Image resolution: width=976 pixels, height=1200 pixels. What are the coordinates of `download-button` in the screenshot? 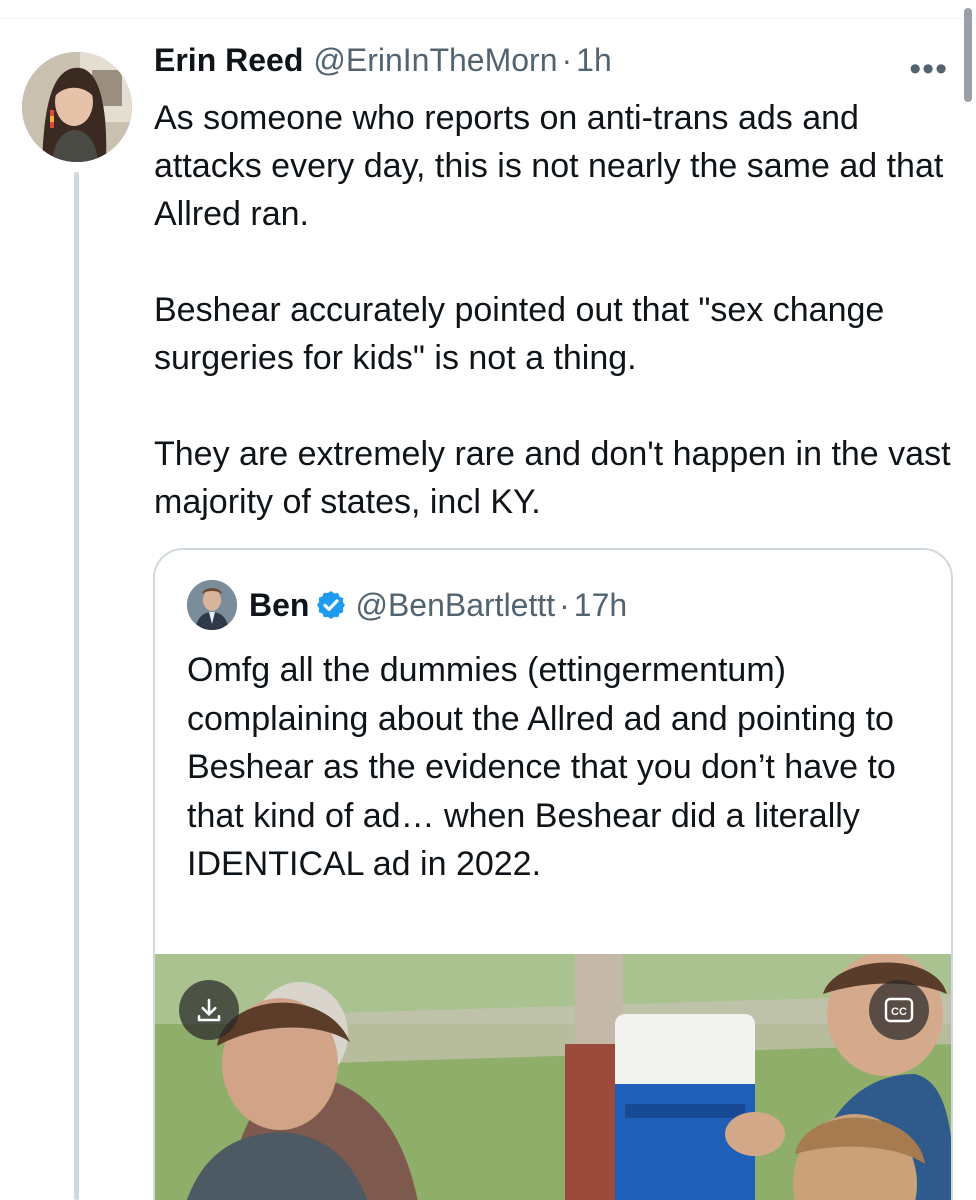 It's located at (209, 1010).